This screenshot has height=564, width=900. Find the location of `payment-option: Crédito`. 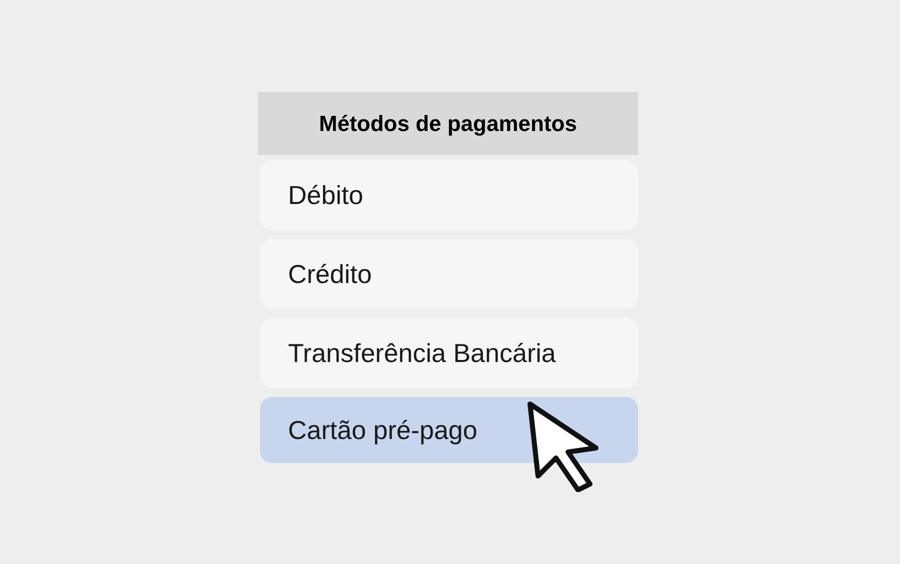

payment-option: Crédito is located at coordinates (449, 274).